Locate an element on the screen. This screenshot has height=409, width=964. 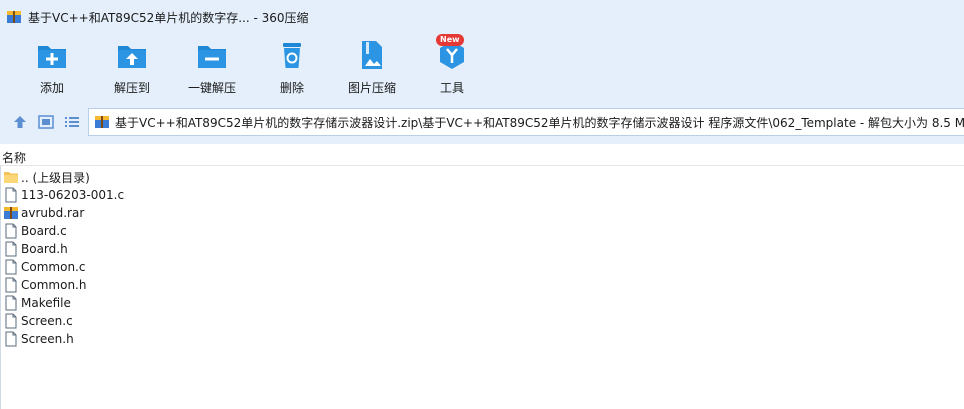
delete-icon is located at coordinates (292, 55).